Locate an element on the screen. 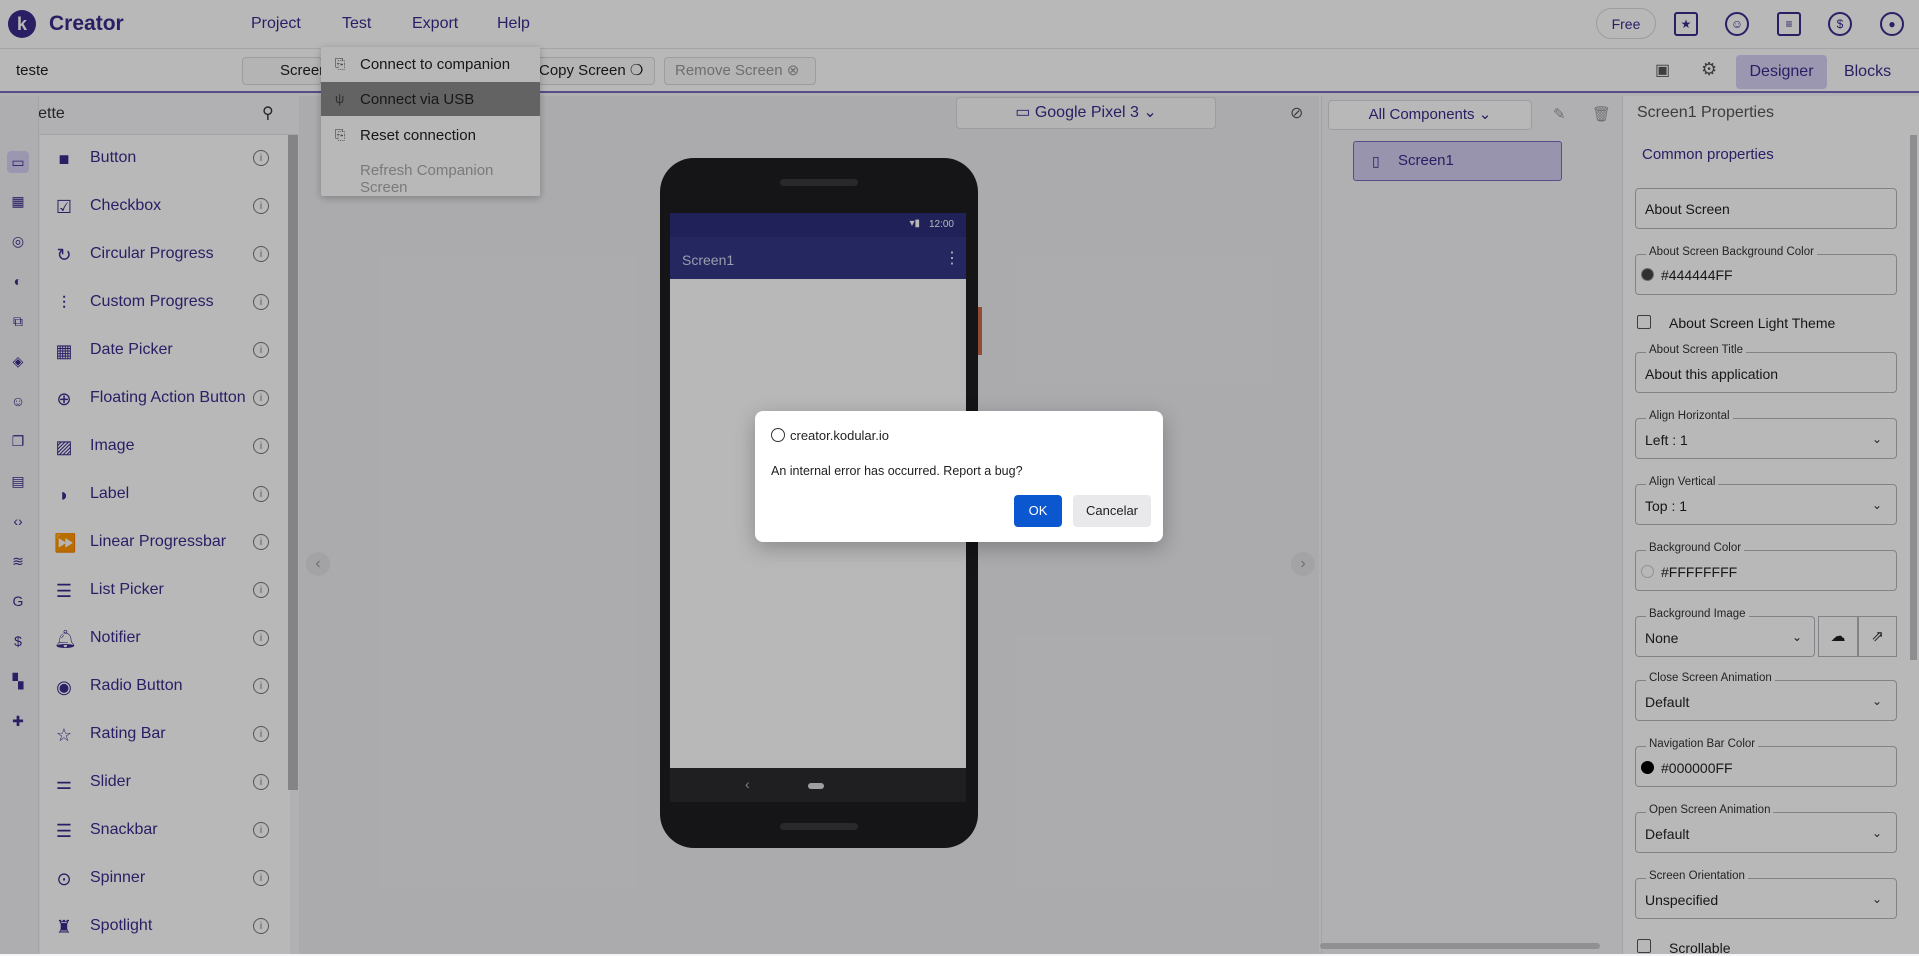  dialog-origin: creator.kodular.io is located at coordinates (840, 435).